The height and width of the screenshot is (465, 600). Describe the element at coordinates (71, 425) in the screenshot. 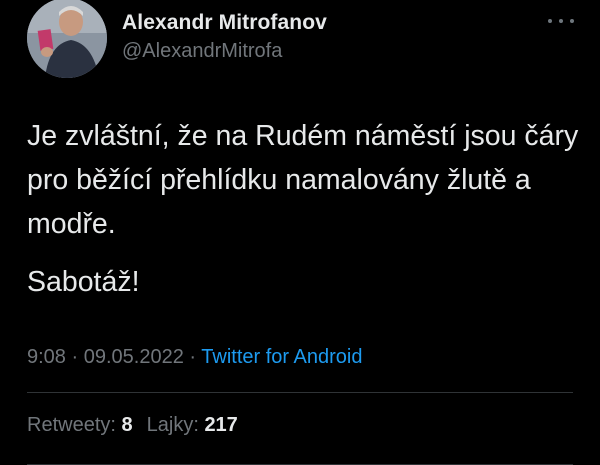

I see `retweets-label: Retweety:` at that location.